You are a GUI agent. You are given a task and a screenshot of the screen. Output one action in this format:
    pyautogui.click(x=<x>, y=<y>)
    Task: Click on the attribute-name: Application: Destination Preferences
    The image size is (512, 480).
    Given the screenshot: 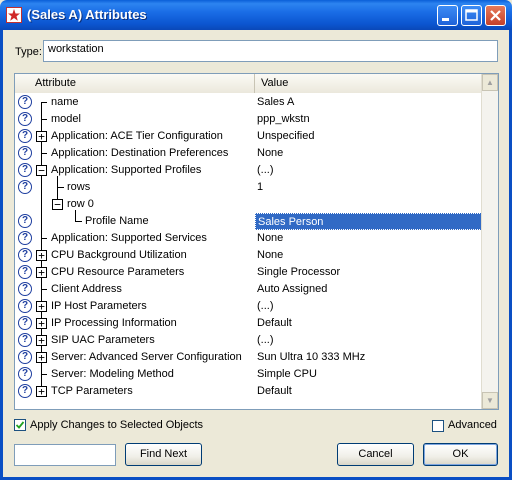 What is the action you would take?
    pyautogui.click(x=140, y=153)
    